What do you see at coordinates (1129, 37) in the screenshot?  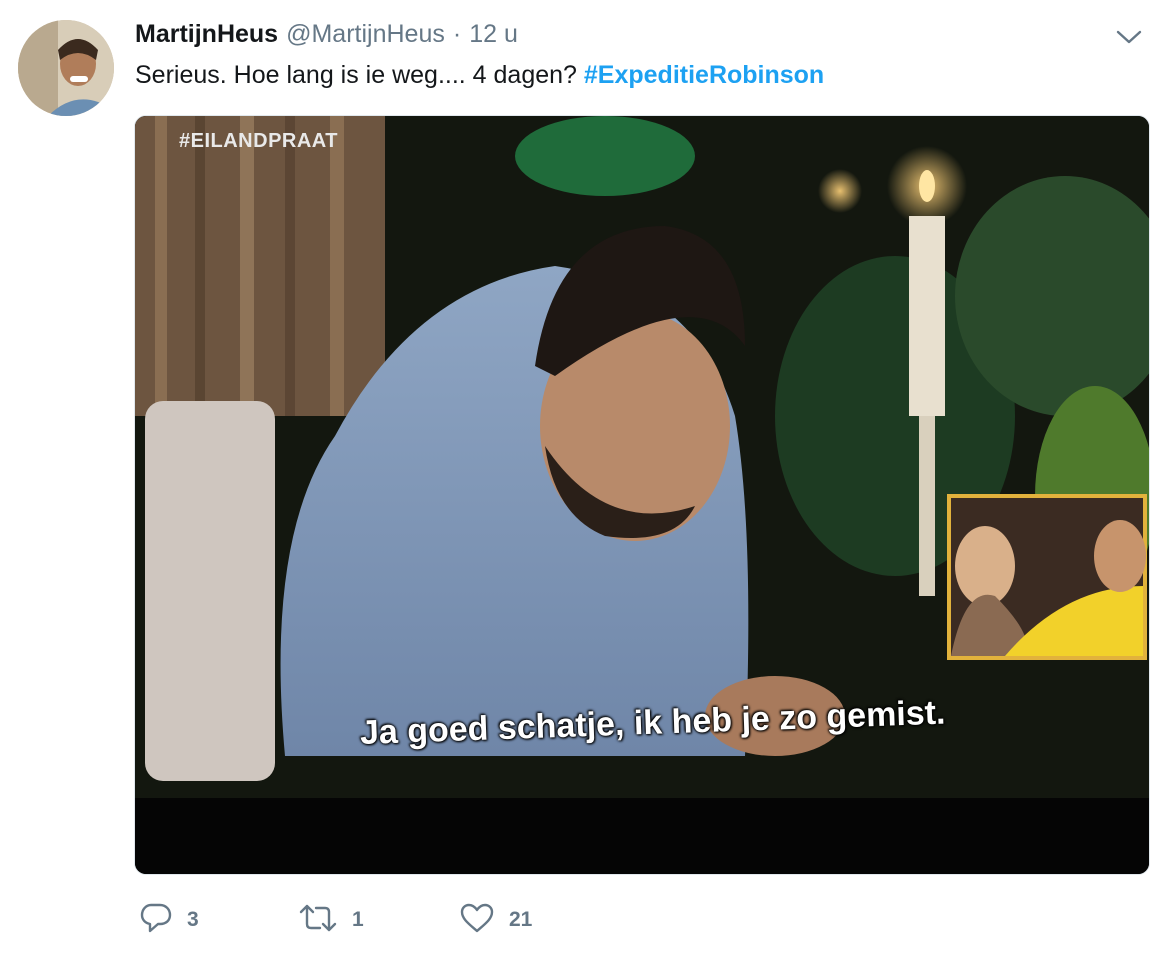 I see `chevron-down-icon` at bounding box center [1129, 37].